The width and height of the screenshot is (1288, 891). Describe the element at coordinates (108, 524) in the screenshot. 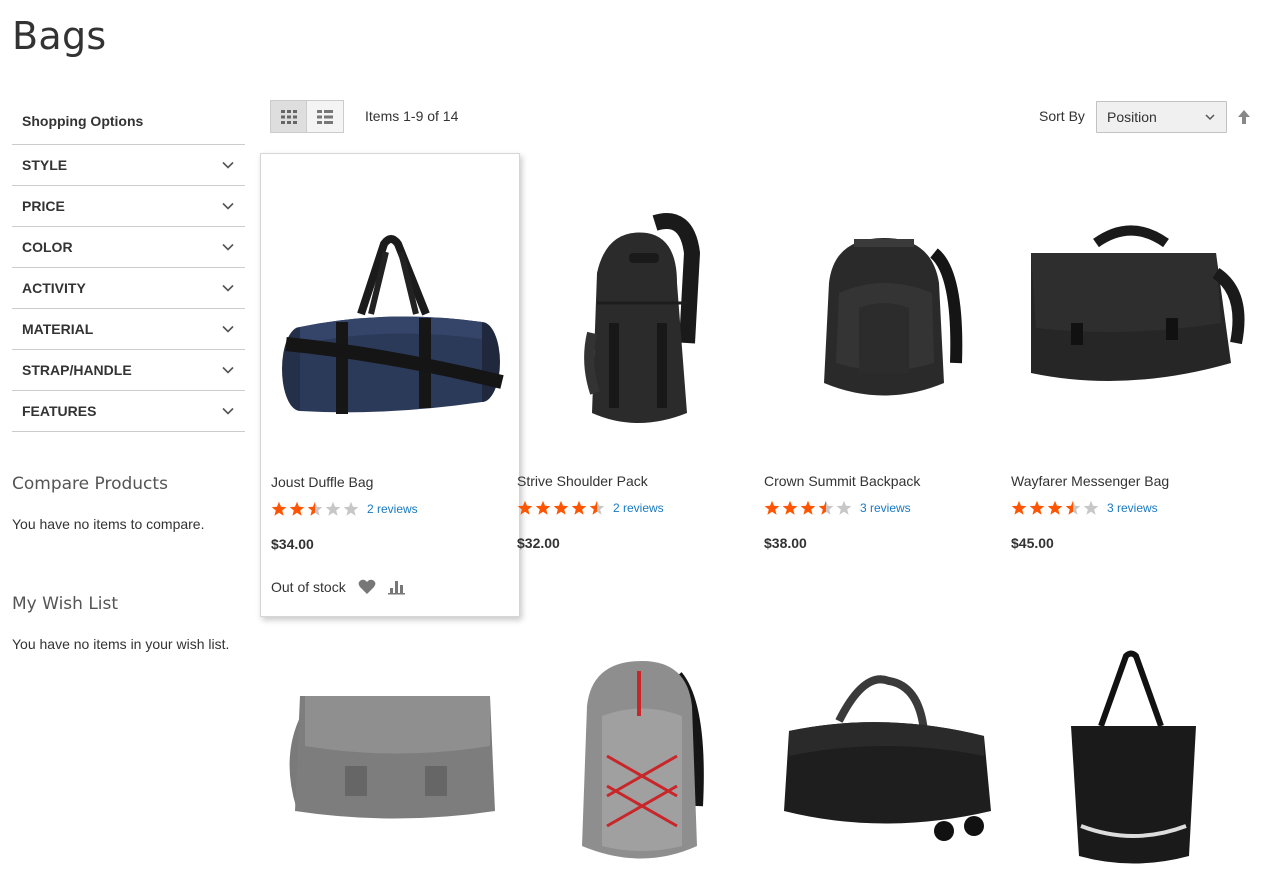

I see `compare-products-text: You have no items to compare.` at that location.